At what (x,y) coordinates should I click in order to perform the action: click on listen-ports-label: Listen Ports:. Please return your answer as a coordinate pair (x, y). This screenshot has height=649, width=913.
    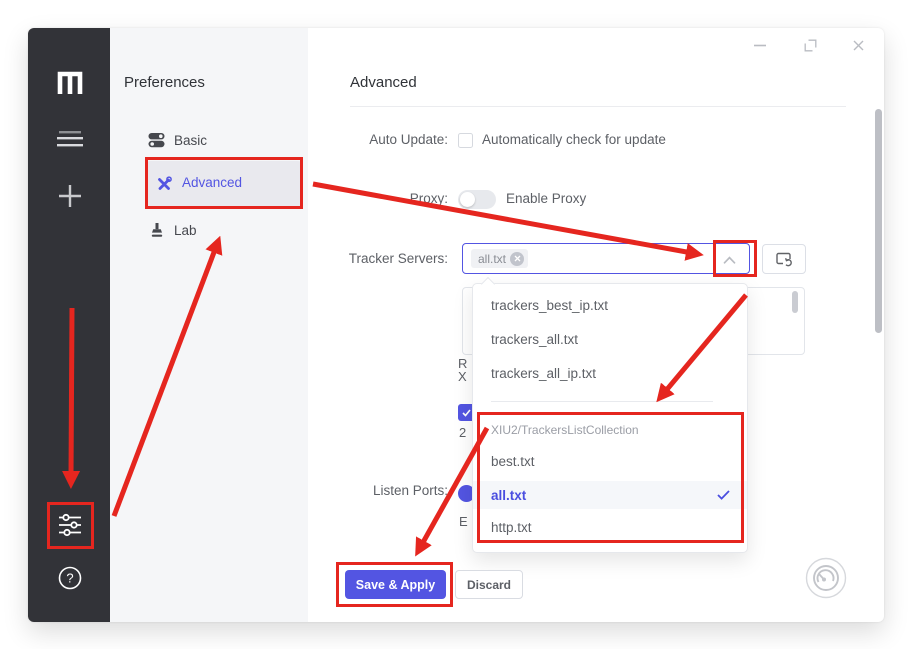
    Looking at the image, I should click on (410, 490).